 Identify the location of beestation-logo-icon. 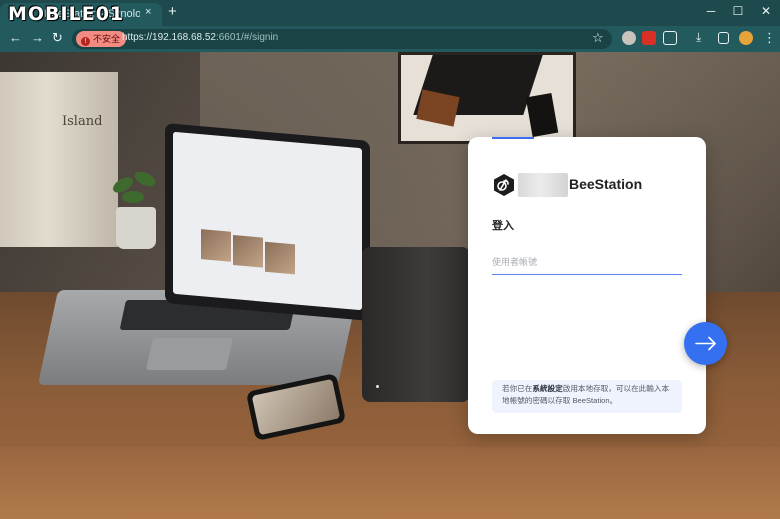
(504, 185).